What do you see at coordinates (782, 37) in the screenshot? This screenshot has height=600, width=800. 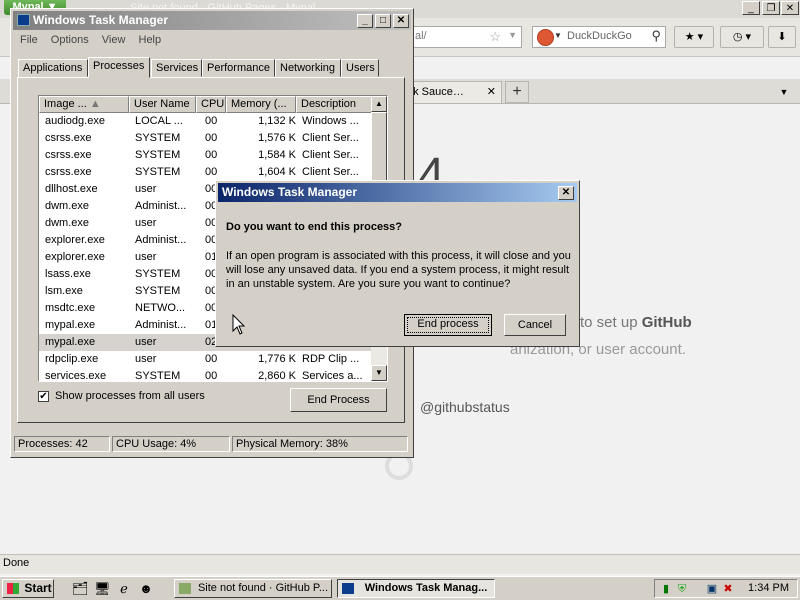 I see `downloads-button: ⬇` at bounding box center [782, 37].